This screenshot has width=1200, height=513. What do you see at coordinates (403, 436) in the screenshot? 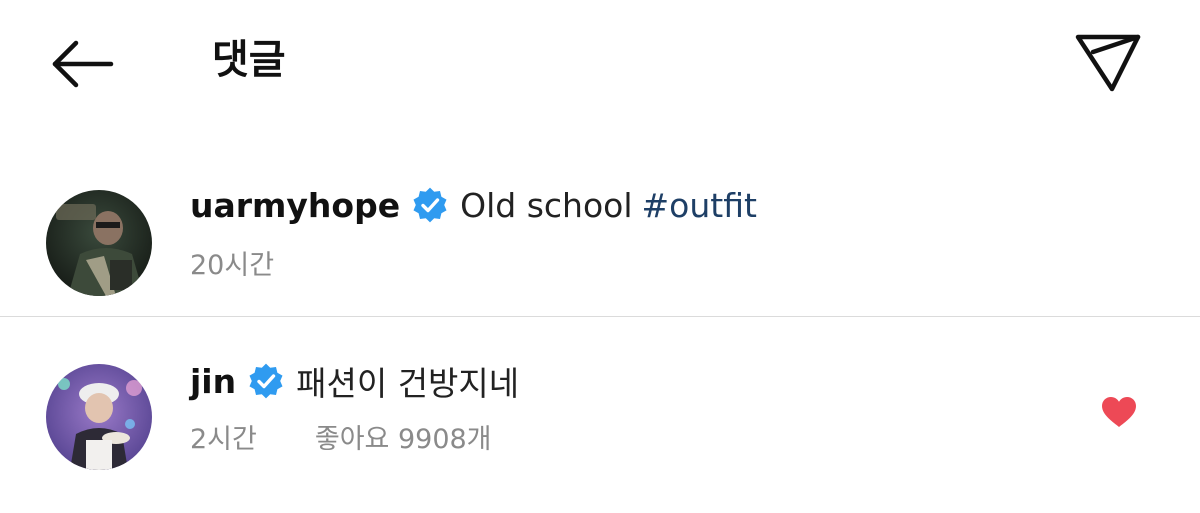
I see `likes-count: 좋아요 9908개` at bounding box center [403, 436].